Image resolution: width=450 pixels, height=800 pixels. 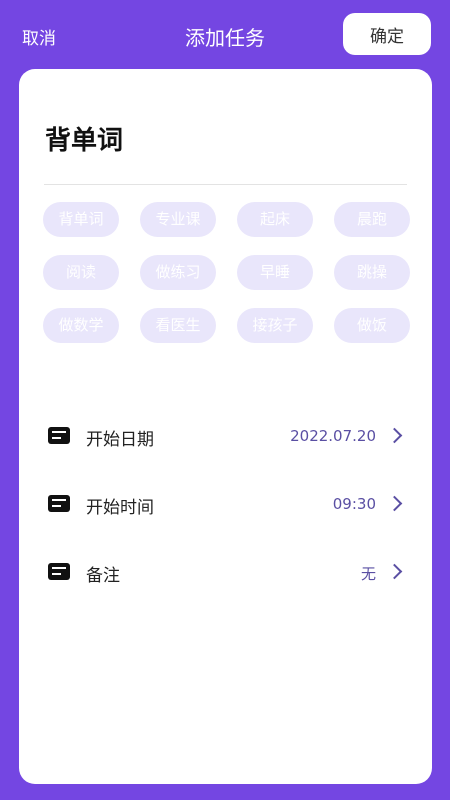 I want to click on tag-chip: 晨跑, so click(x=372, y=219).